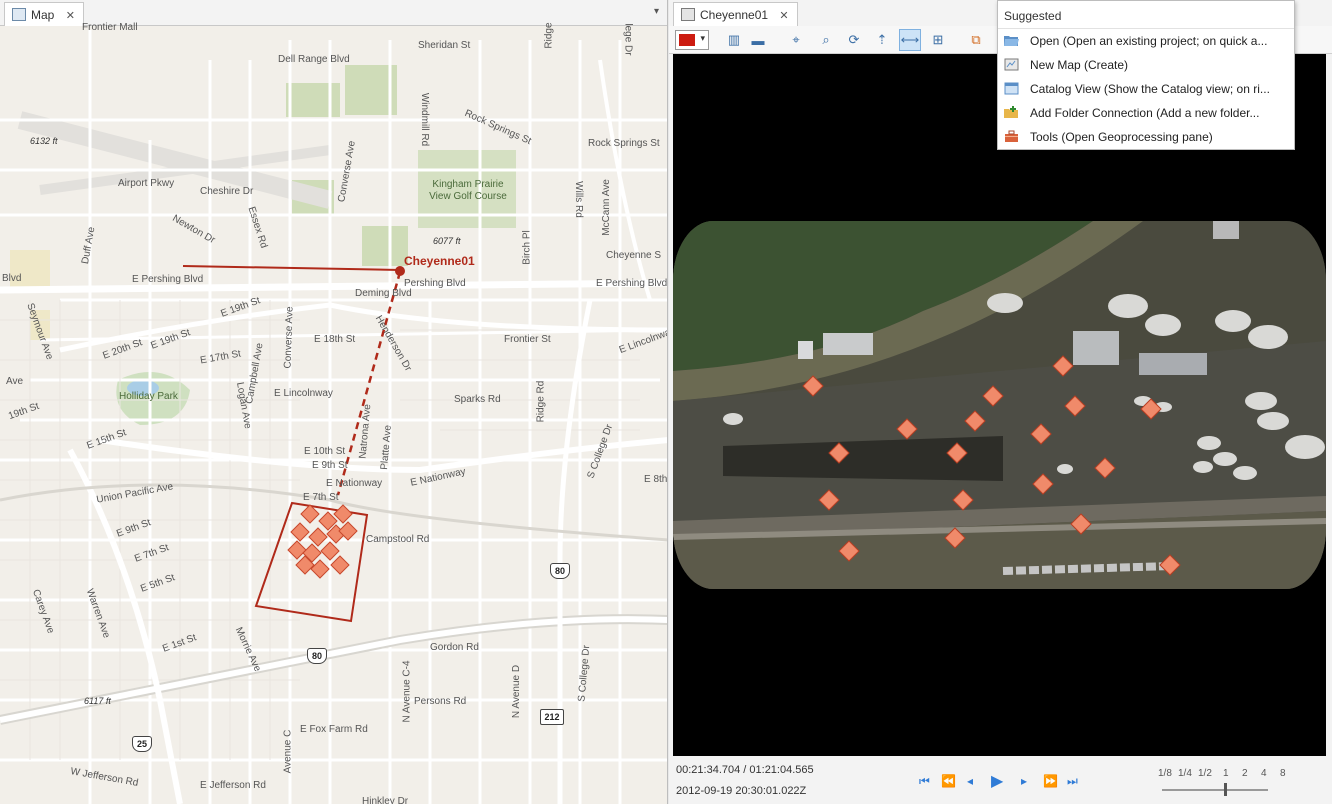 This screenshot has width=1332, height=804. Describe the element at coordinates (758, 40) in the screenshot. I see `measure-icon: ▬` at that location.